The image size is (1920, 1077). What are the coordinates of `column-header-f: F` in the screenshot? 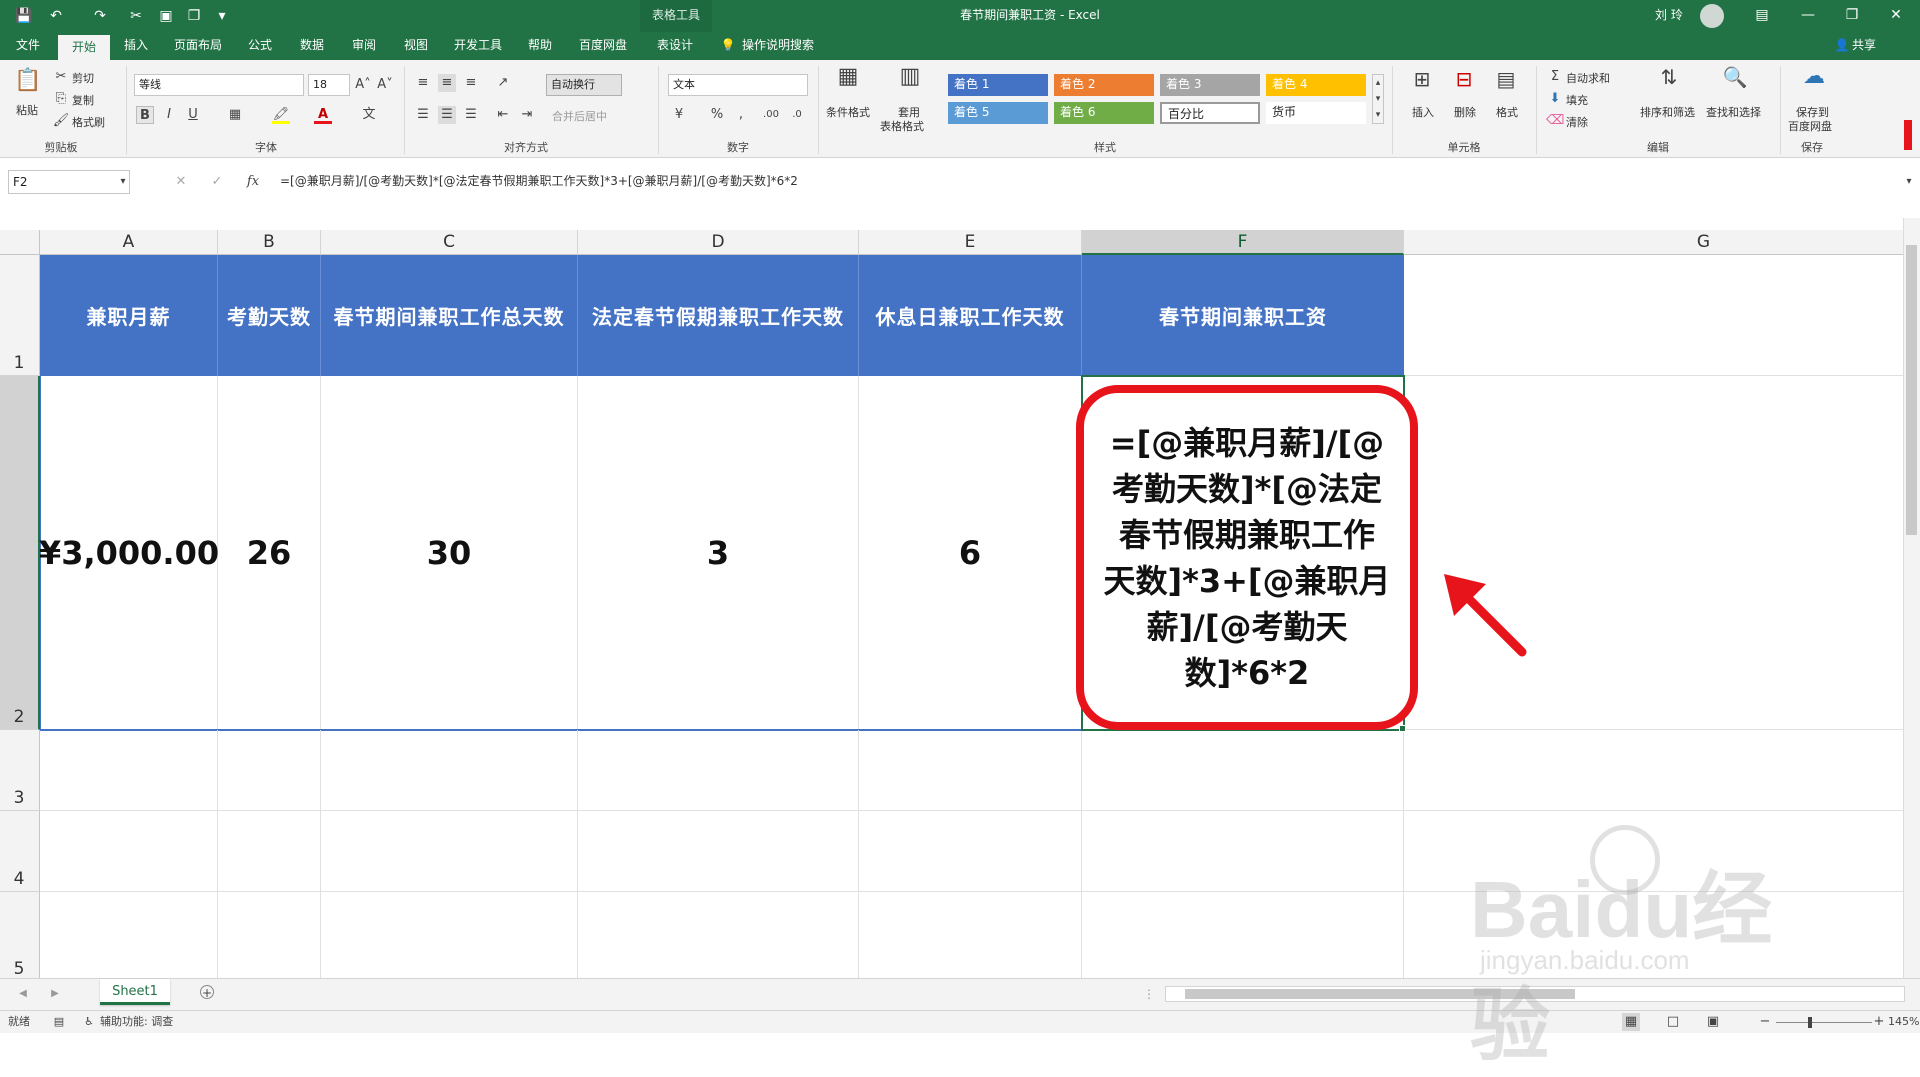 It's located at (1243, 242).